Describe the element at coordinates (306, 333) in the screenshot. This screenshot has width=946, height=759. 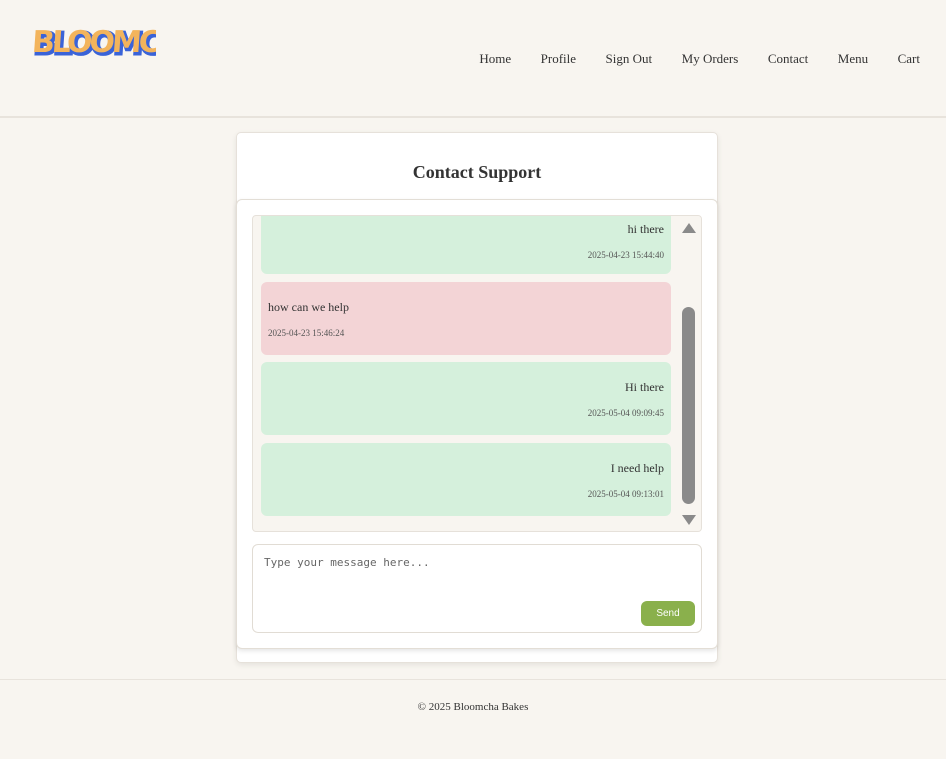
I see `message-time: 2025-04-23 15:46:24` at that location.